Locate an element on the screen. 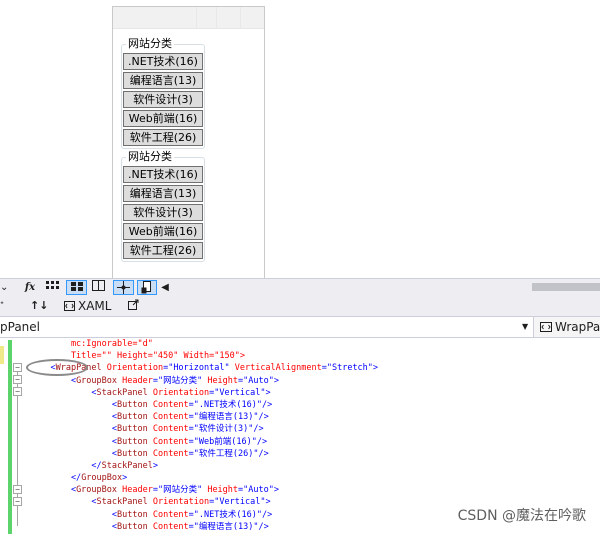 The image size is (600, 534). tab-xaml: XAML is located at coordinates (87, 306).